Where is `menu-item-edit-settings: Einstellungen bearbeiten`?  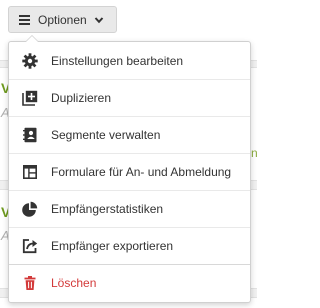
menu-item-edit-settings: Einstellungen bearbeiten is located at coordinates (129, 60).